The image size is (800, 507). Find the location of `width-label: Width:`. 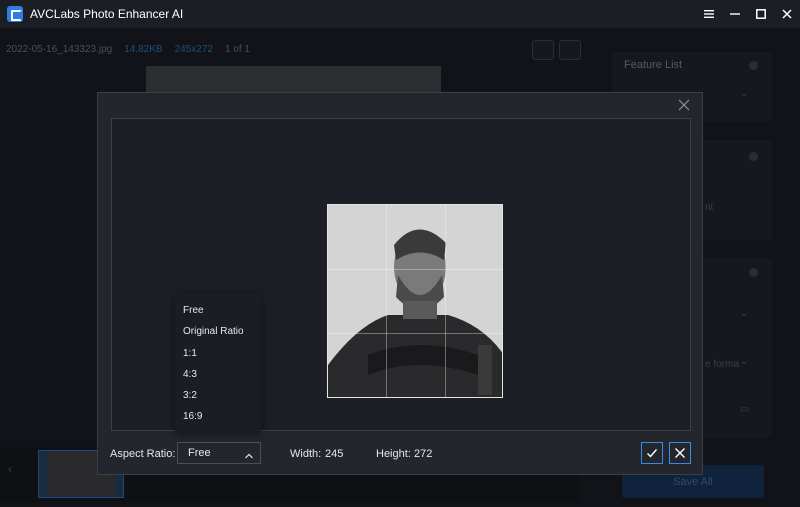

width-label: Width: is located at coordinates (306, 454).